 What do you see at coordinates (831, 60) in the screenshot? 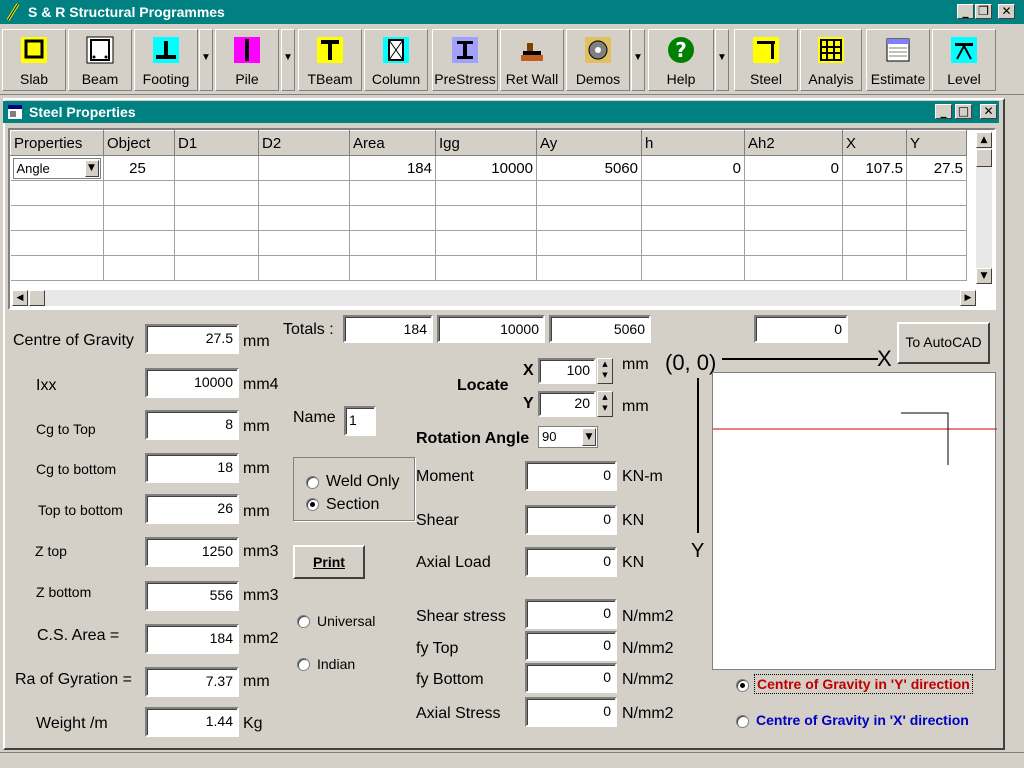
I see `toolbar-analysis-button: Analyis` at bounding box center [831, 60].